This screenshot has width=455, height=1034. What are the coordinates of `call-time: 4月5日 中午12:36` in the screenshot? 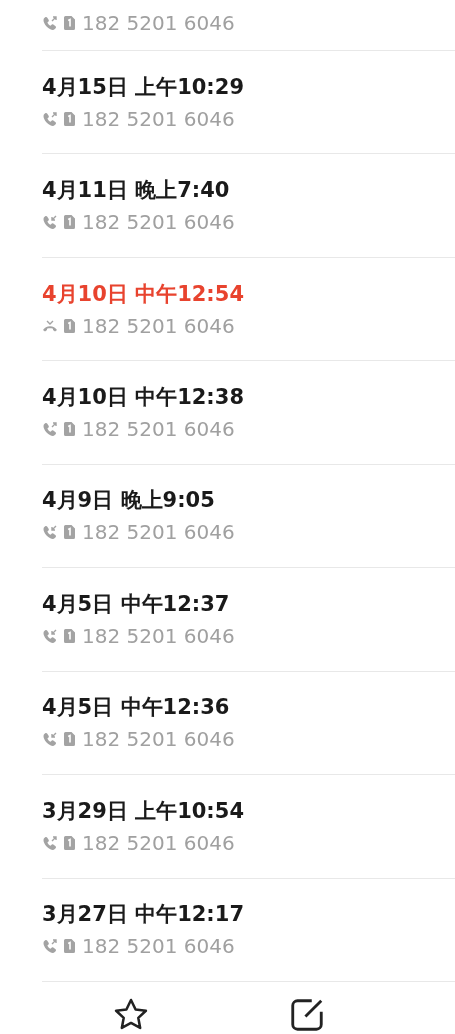 It's located at (136, 708).